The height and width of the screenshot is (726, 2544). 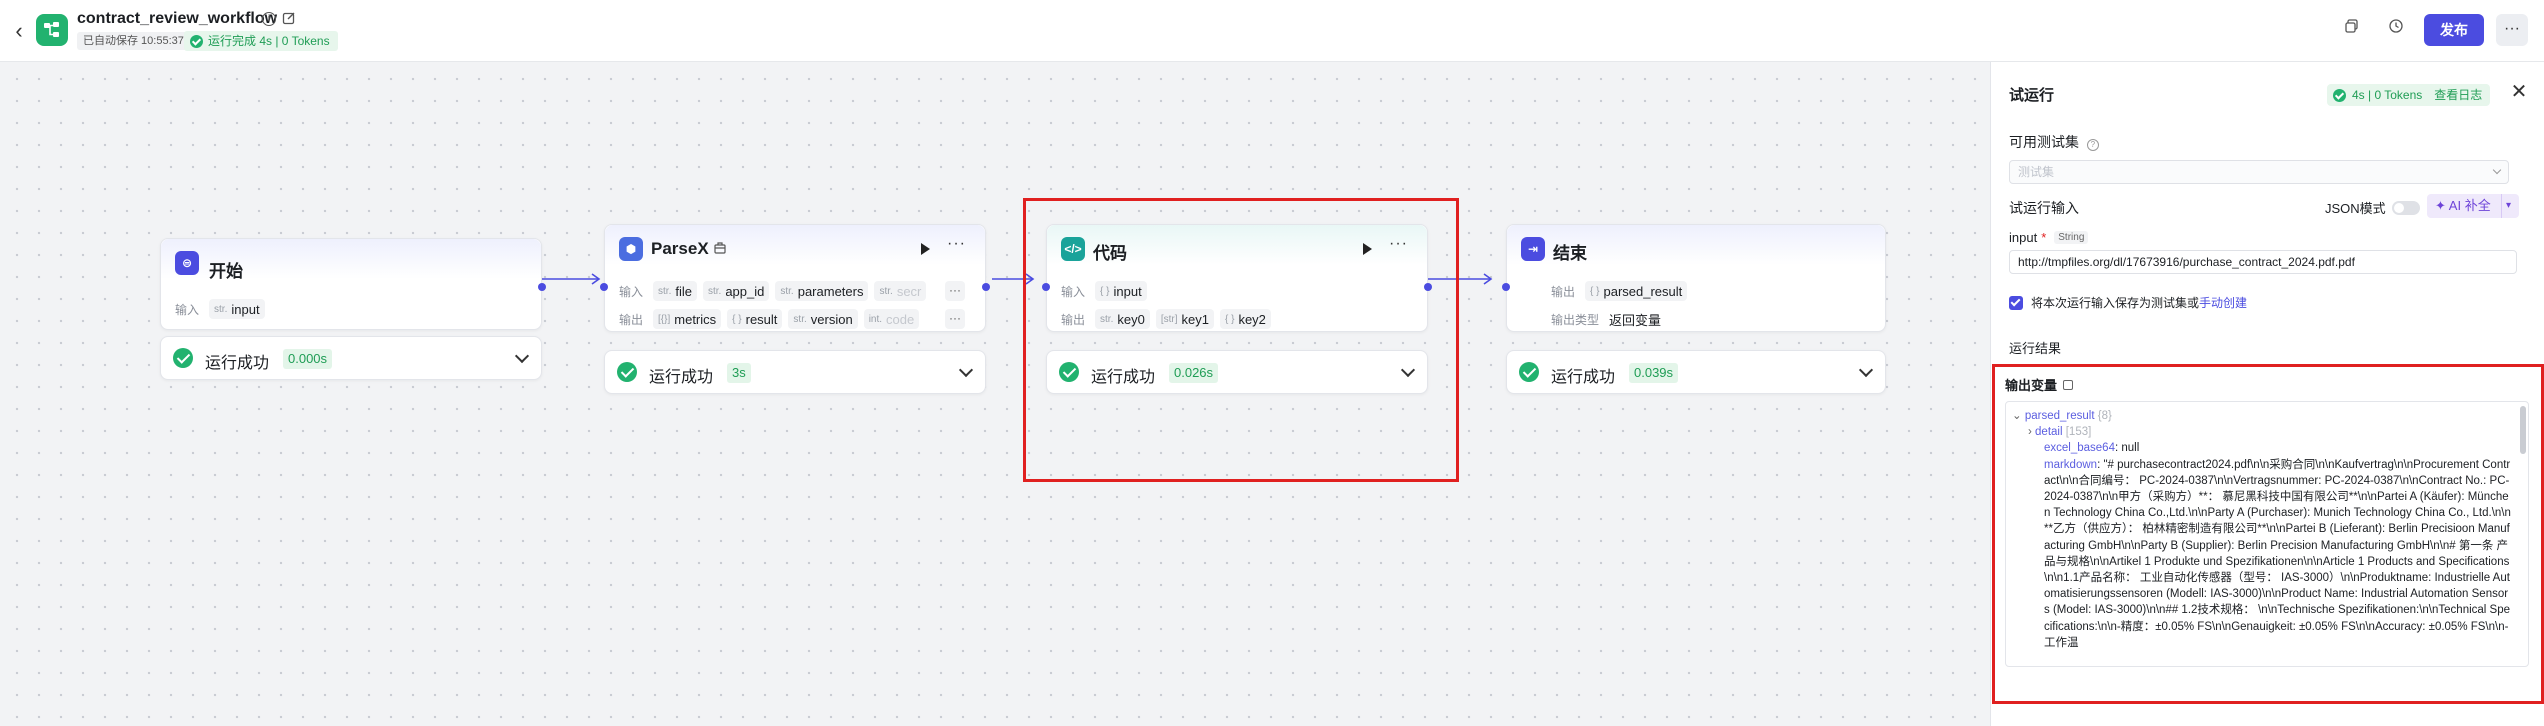 What do you see at coordinates (269, 41) in the screenshot?
I see `run-status-text: 运行完成 4s | 0 Tokens` at bounding box center [269, 41].